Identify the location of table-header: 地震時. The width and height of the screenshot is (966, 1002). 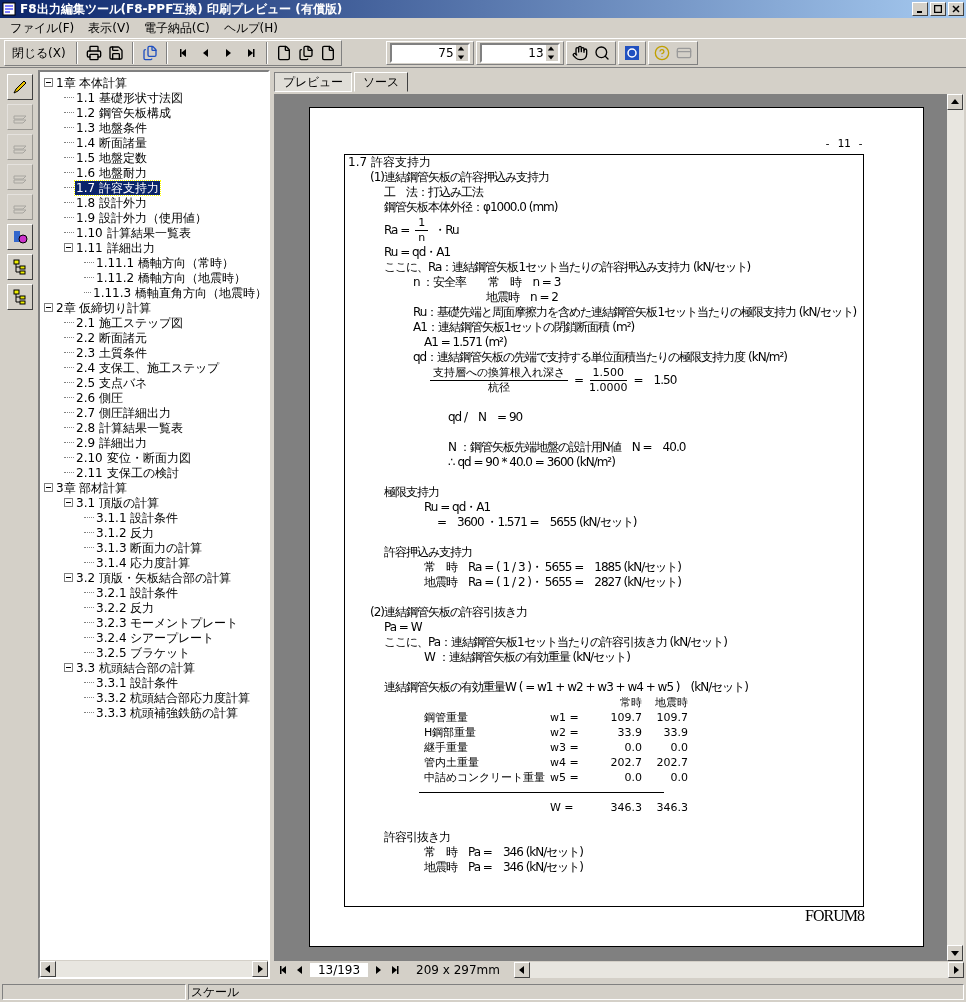
(671, 702).